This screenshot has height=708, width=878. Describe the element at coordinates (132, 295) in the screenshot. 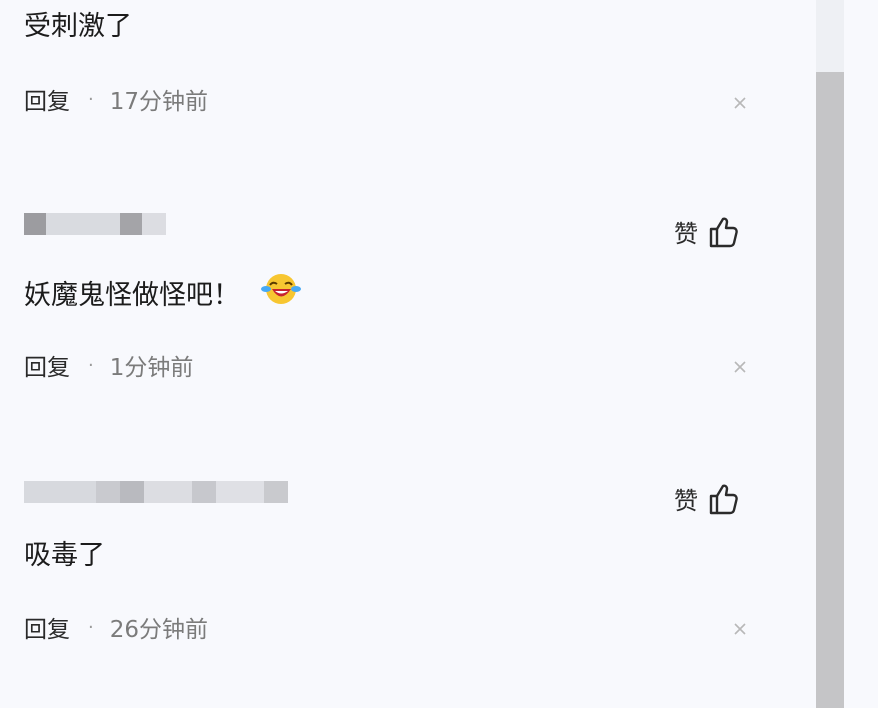

I see `comment-text-content: 妖魔鬼怪做怪吧！` at that location.